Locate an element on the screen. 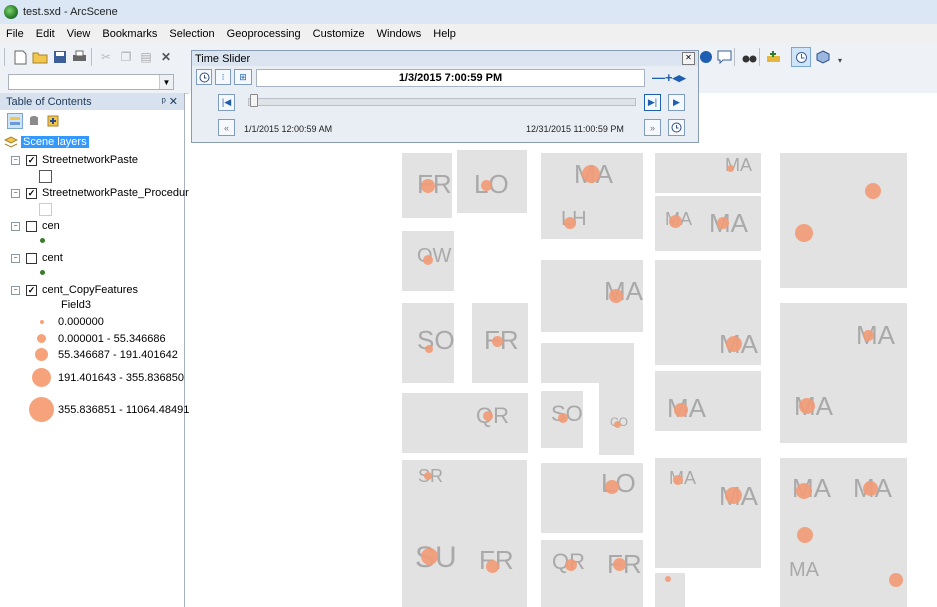 Image resolution: width=937 pixels, height=607 pixels. animation-icon is located at coordinates (823, 57).